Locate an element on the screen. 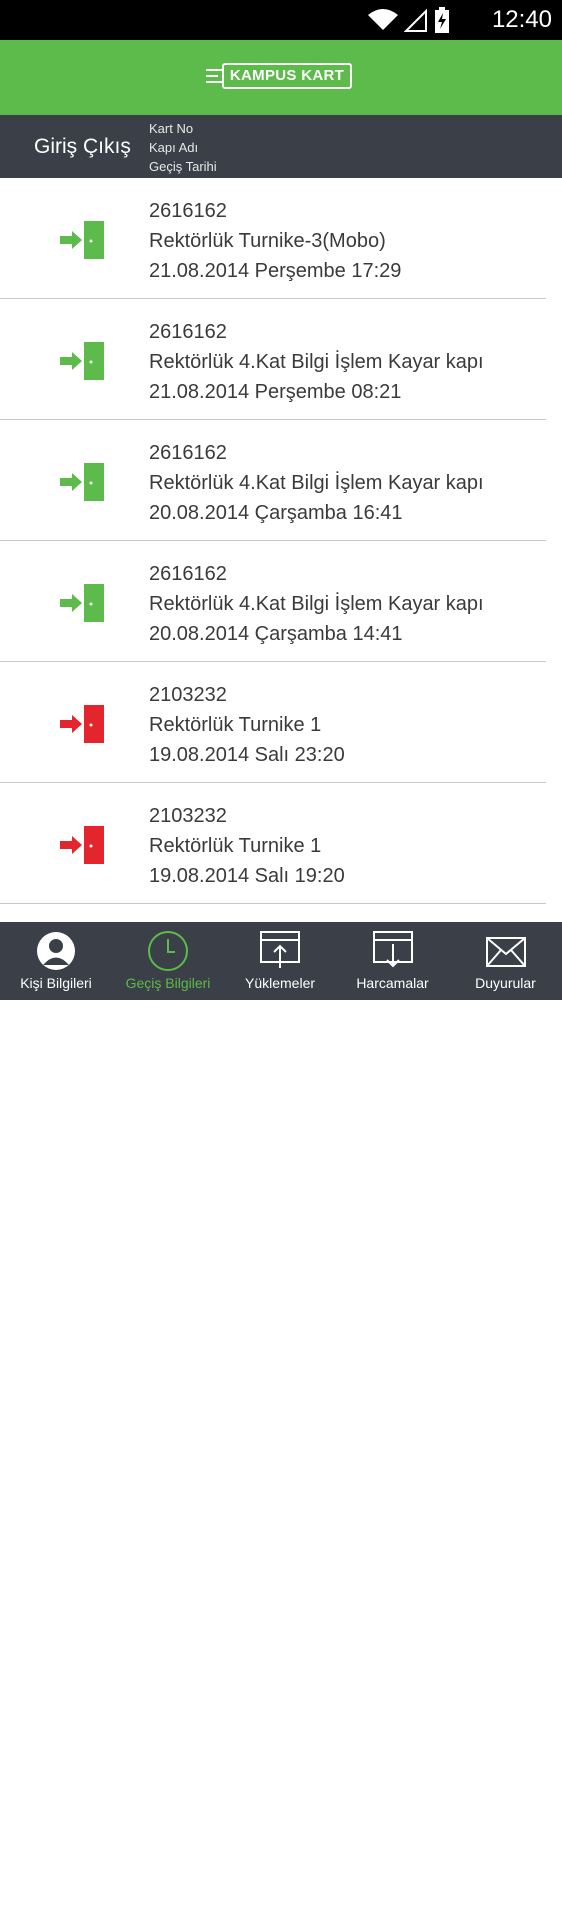  pass-date: 21.08.2014 Perşembe 08:21 is located at coordinates (275, 392).